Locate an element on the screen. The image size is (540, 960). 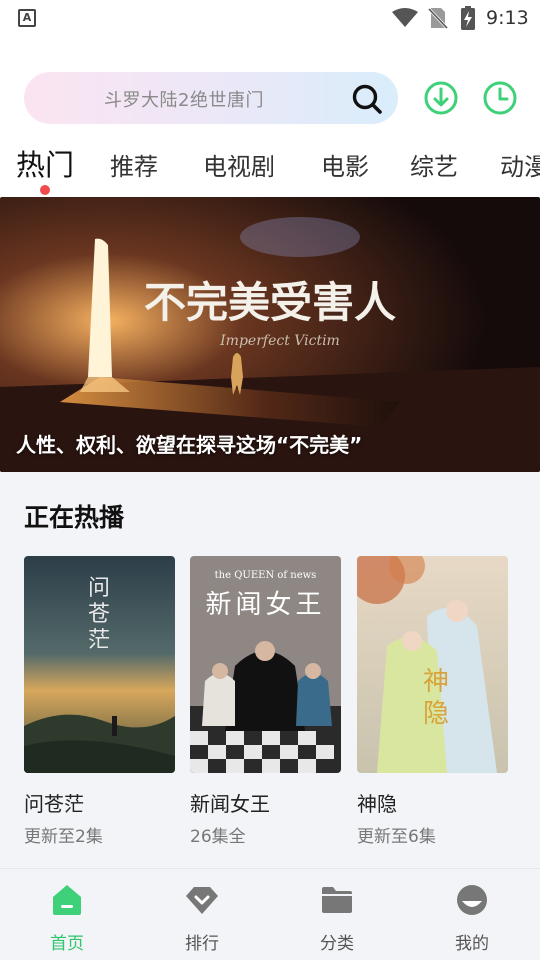
search-input: 斗罗大陆2绝世唐门 is located at coordinates (211, 98).